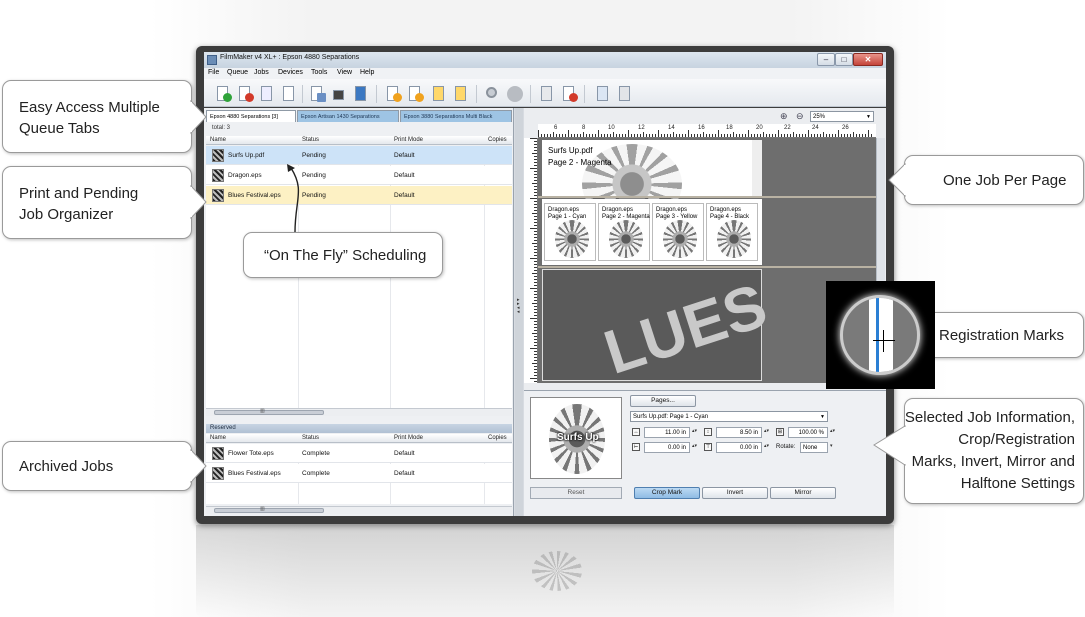 The image size is (1085, 617). What do you see at coordinates (261, 72) in the screenshot?
I see `menu-jobs: Jobs` at bounding box center [261, 72].